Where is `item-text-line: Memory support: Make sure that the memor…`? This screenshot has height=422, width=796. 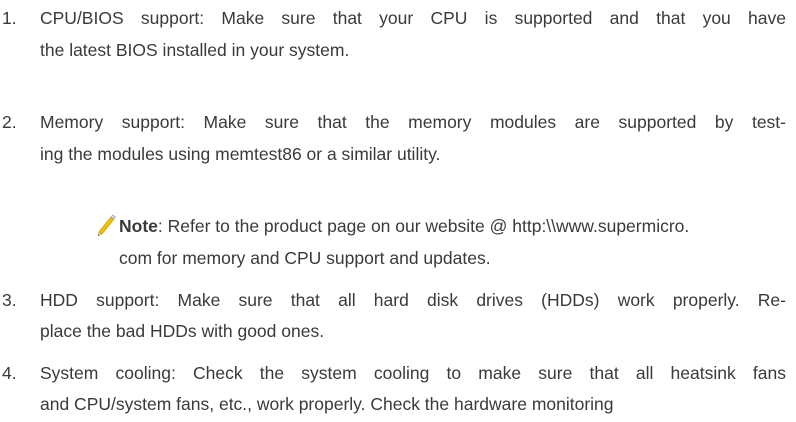
item-text-line: Memory support: Make sure that the memor… is located at coordinates (413, 122).